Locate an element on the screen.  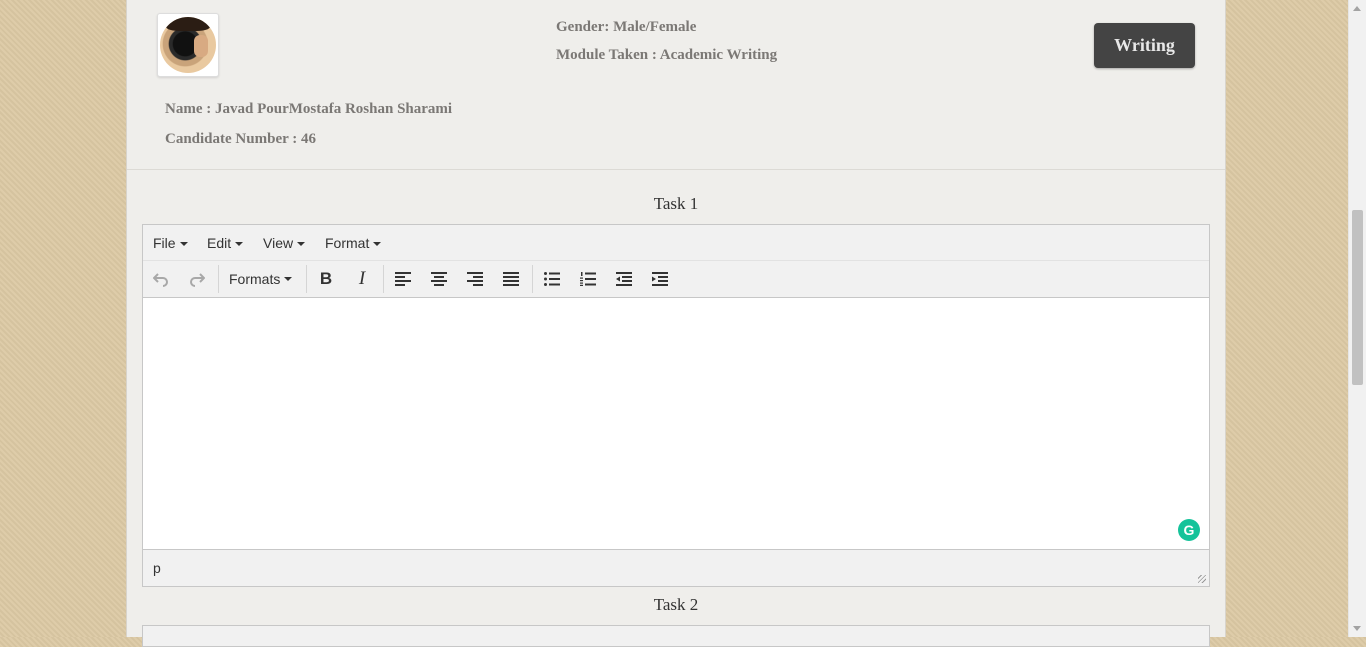
outdent-icon is located at coordinates (624, 279).